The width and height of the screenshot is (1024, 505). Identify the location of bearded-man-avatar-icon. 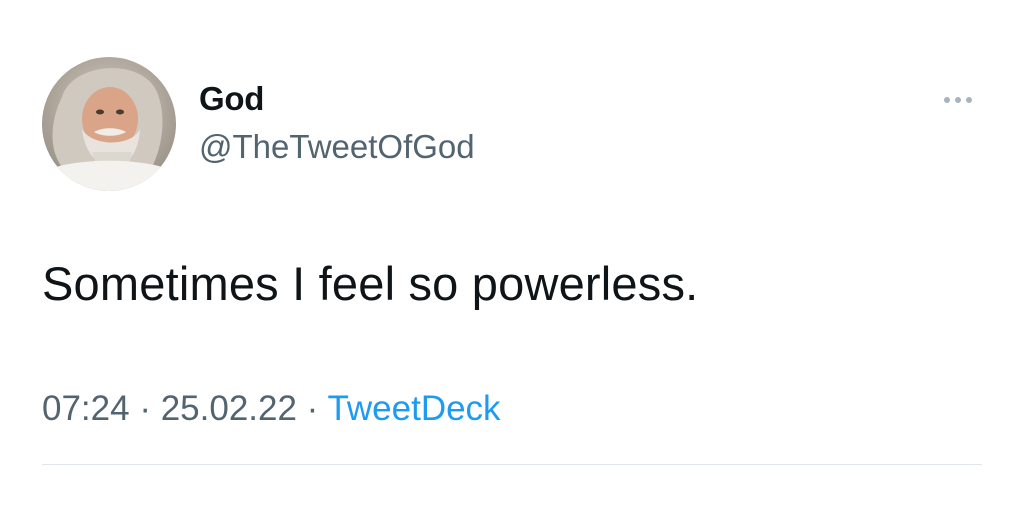
(109, 124).